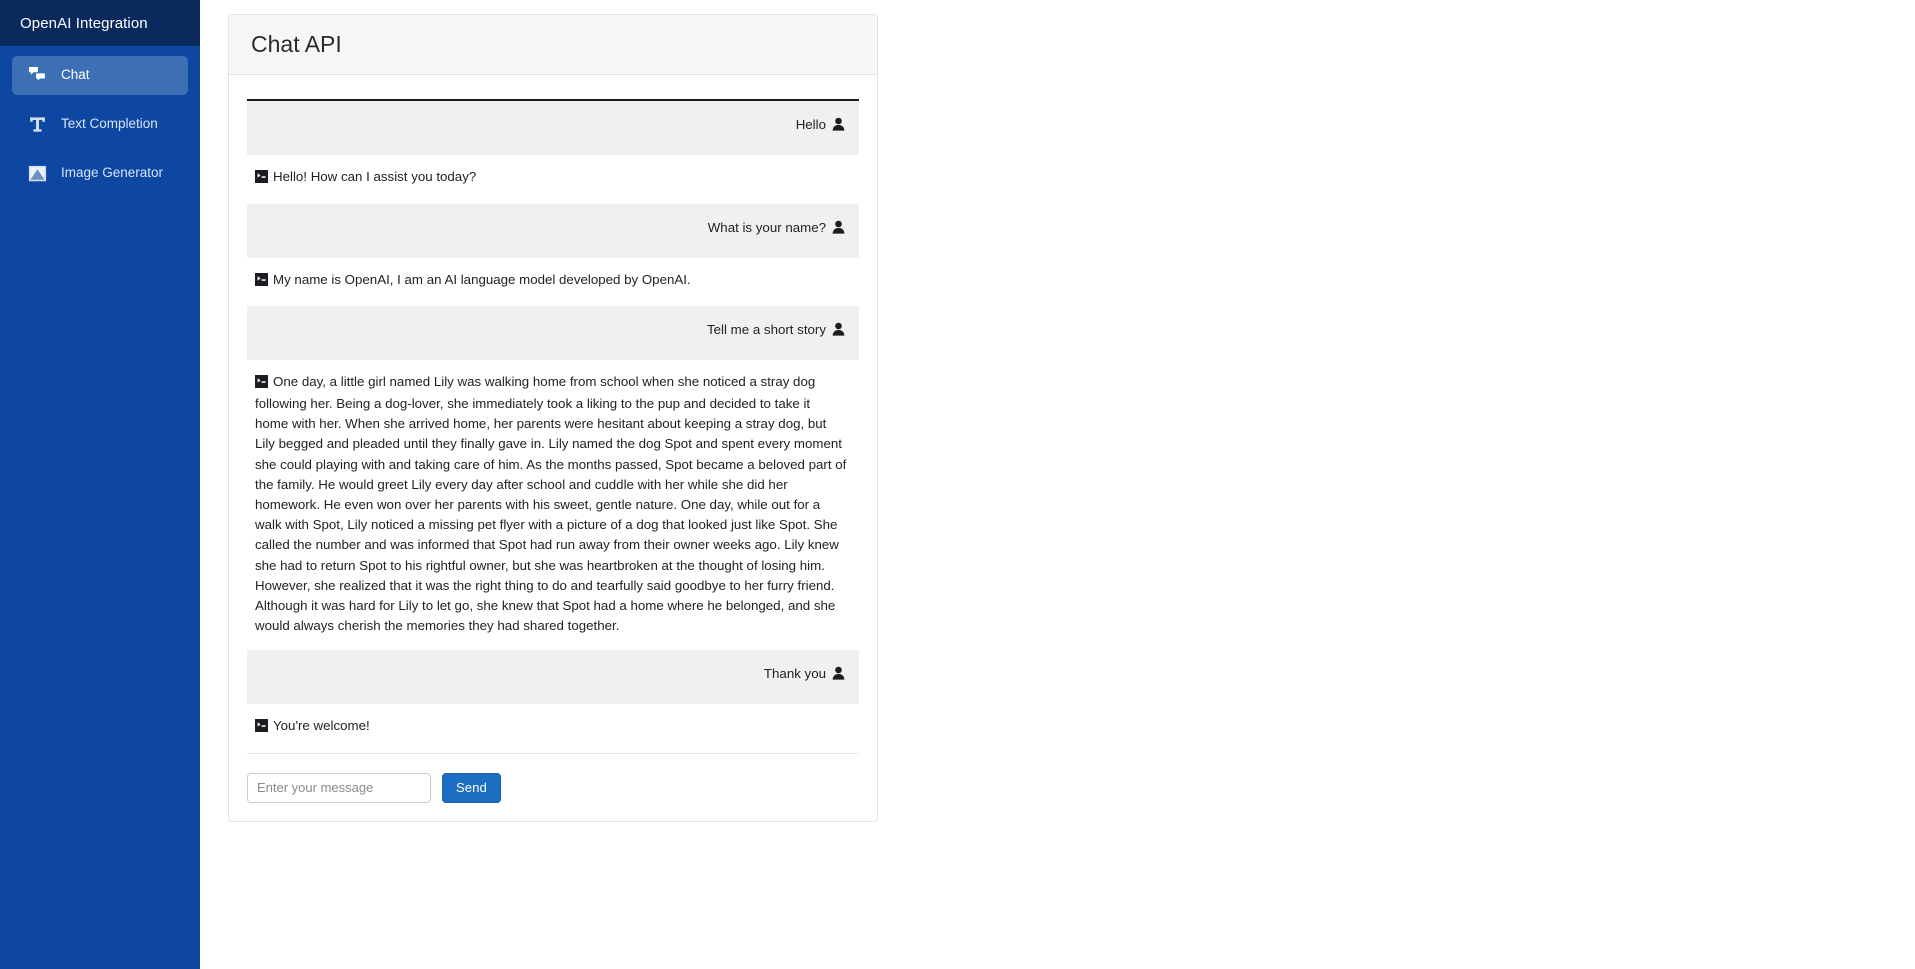 This screenshot has height=969, width=1915. I want to click on chat-message-text: Thank you, so click(794, 674).